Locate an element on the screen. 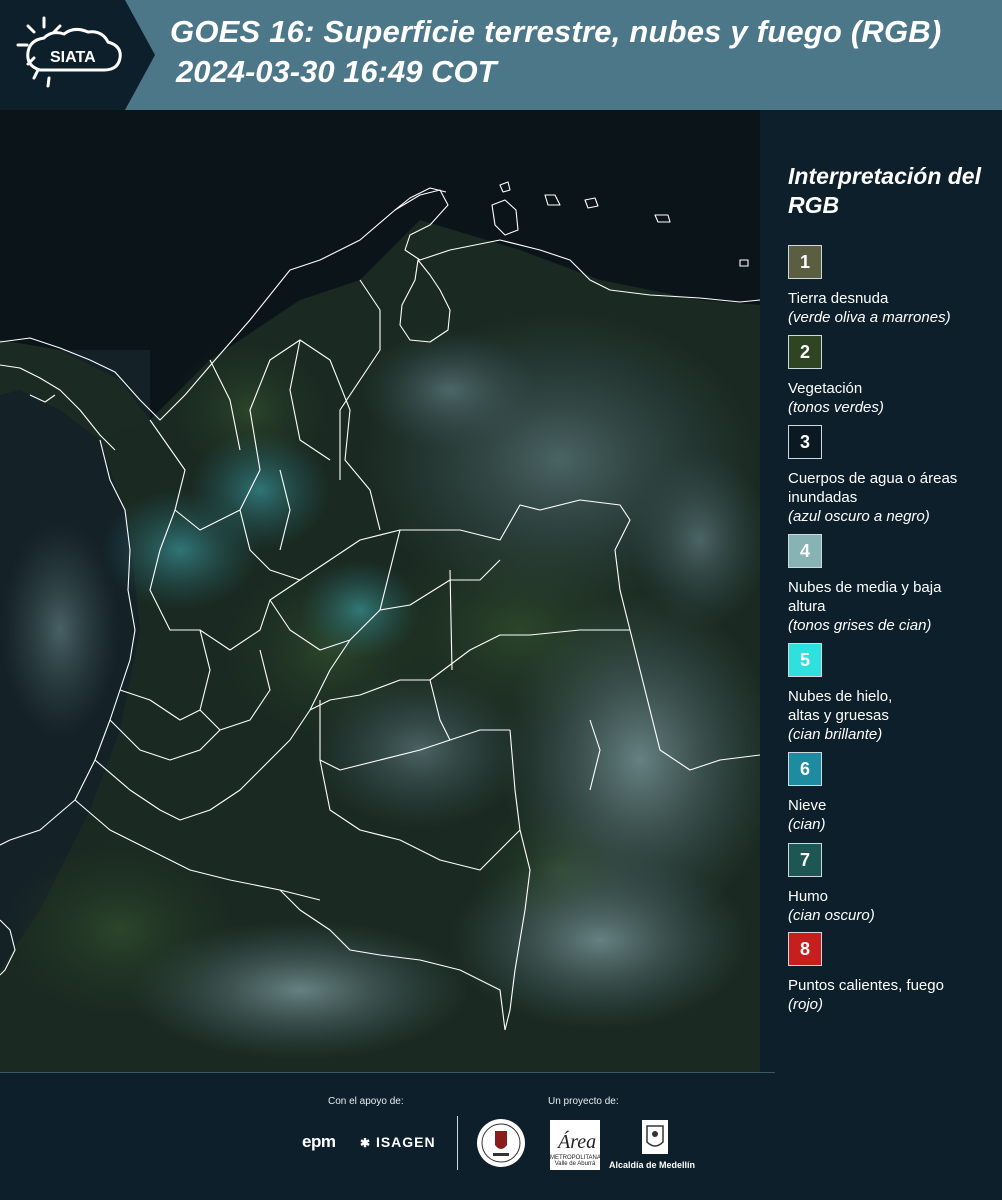  area-metropolitana-text: METROPOLITANA Valle de Aburrá is located at coordinates (575, 1161).